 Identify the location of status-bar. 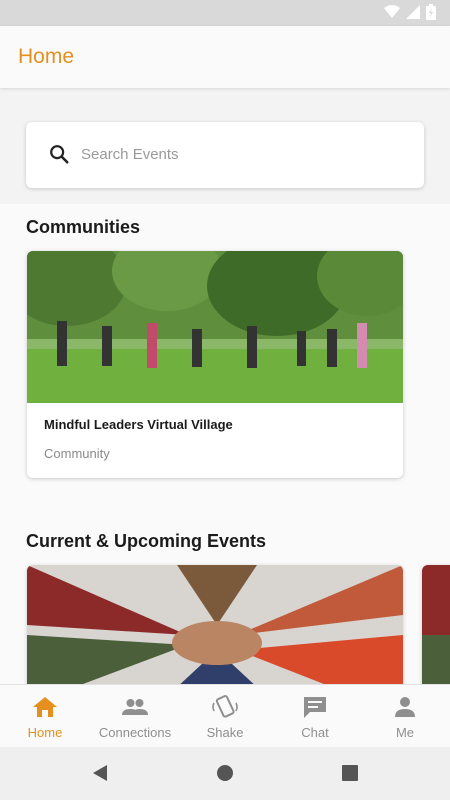
(225, 13).